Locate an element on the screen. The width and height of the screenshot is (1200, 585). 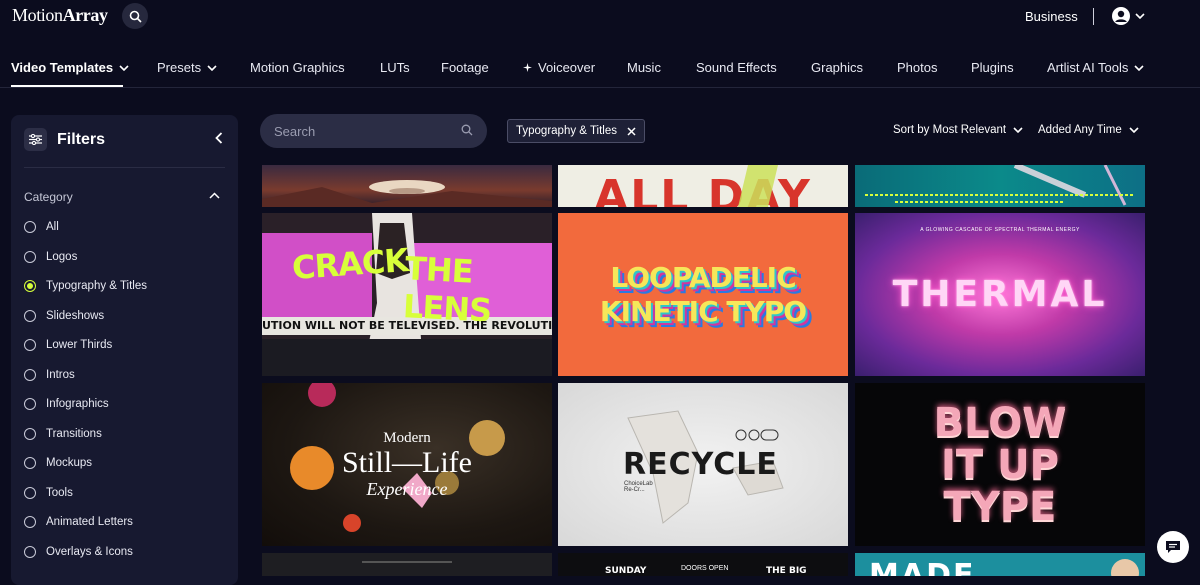
radio-button-checked is located at coordinates (30, 286).